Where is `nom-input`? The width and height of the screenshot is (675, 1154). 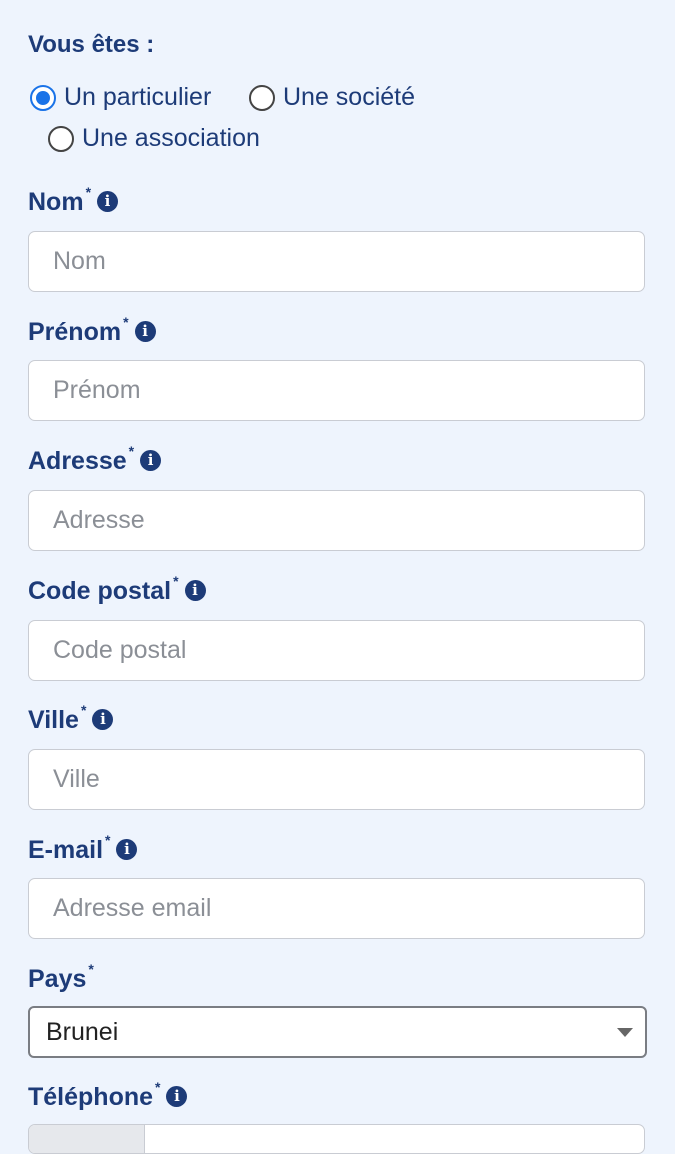 nom-input is located at coordinates (336, 261).